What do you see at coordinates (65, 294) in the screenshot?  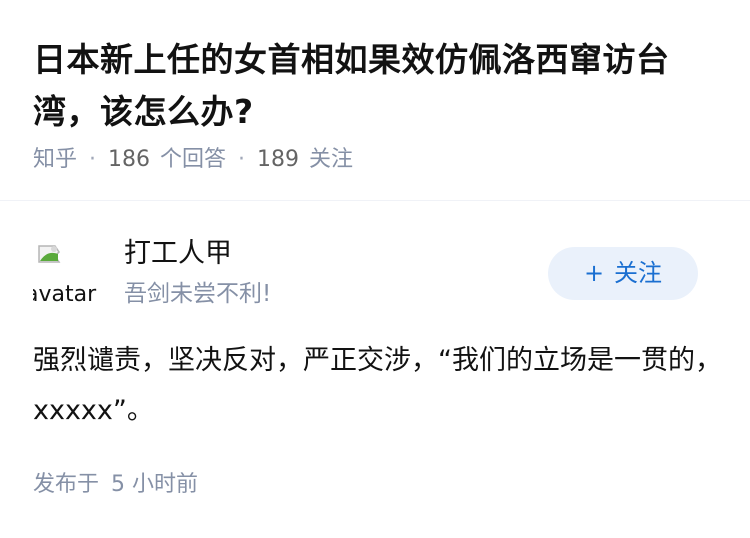 I see `avatar-alt-text: avatar` at bounding box center [65, 294].